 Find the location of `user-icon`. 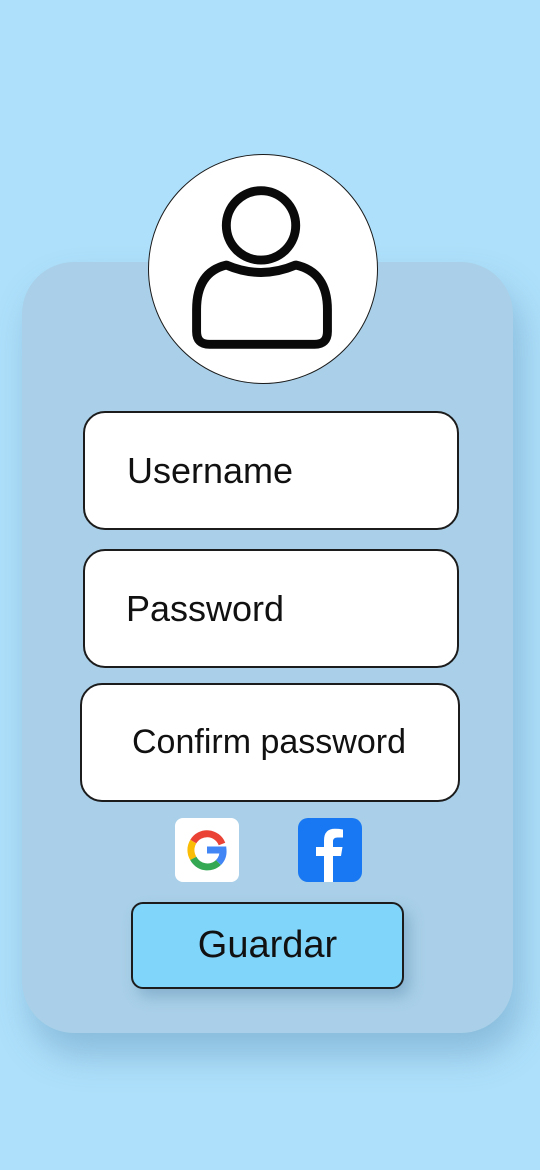

user-icon is located at coordinates (262, 267).